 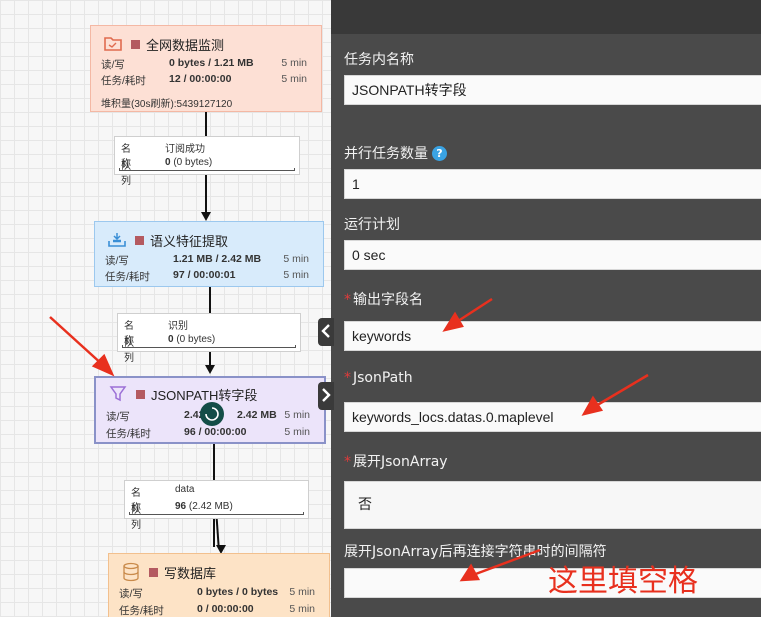 I want to click on panel-topbar, so click(x=546, y=17).